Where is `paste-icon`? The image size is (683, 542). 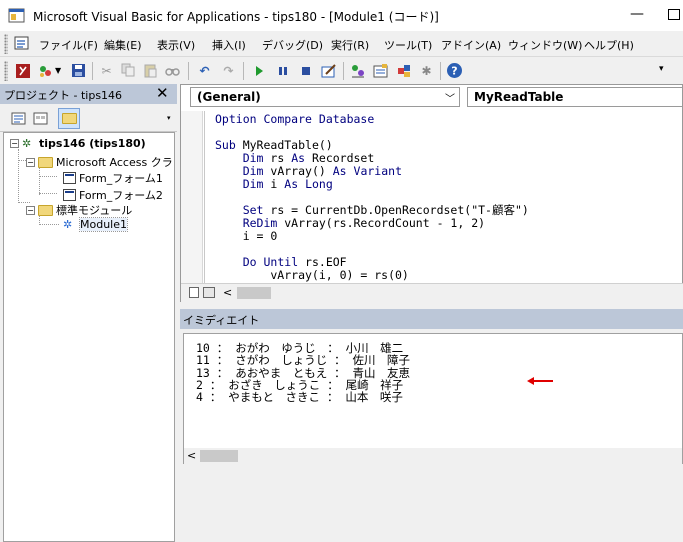 paste-icon is located at coordinates (150, 70).